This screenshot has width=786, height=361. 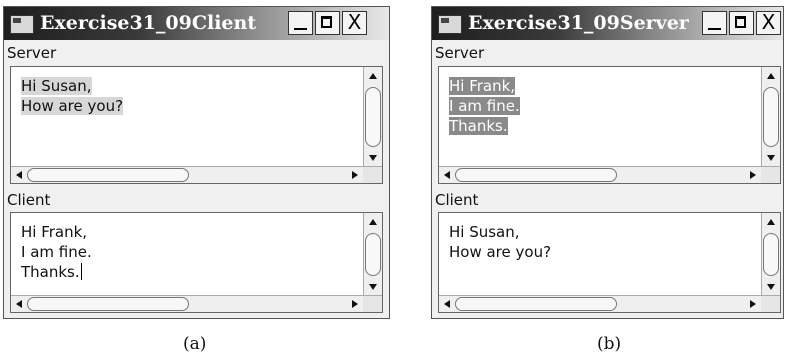 I want to click on client-text: Hi Frank, I am fine. Thanks., so click(x=188, y=252).